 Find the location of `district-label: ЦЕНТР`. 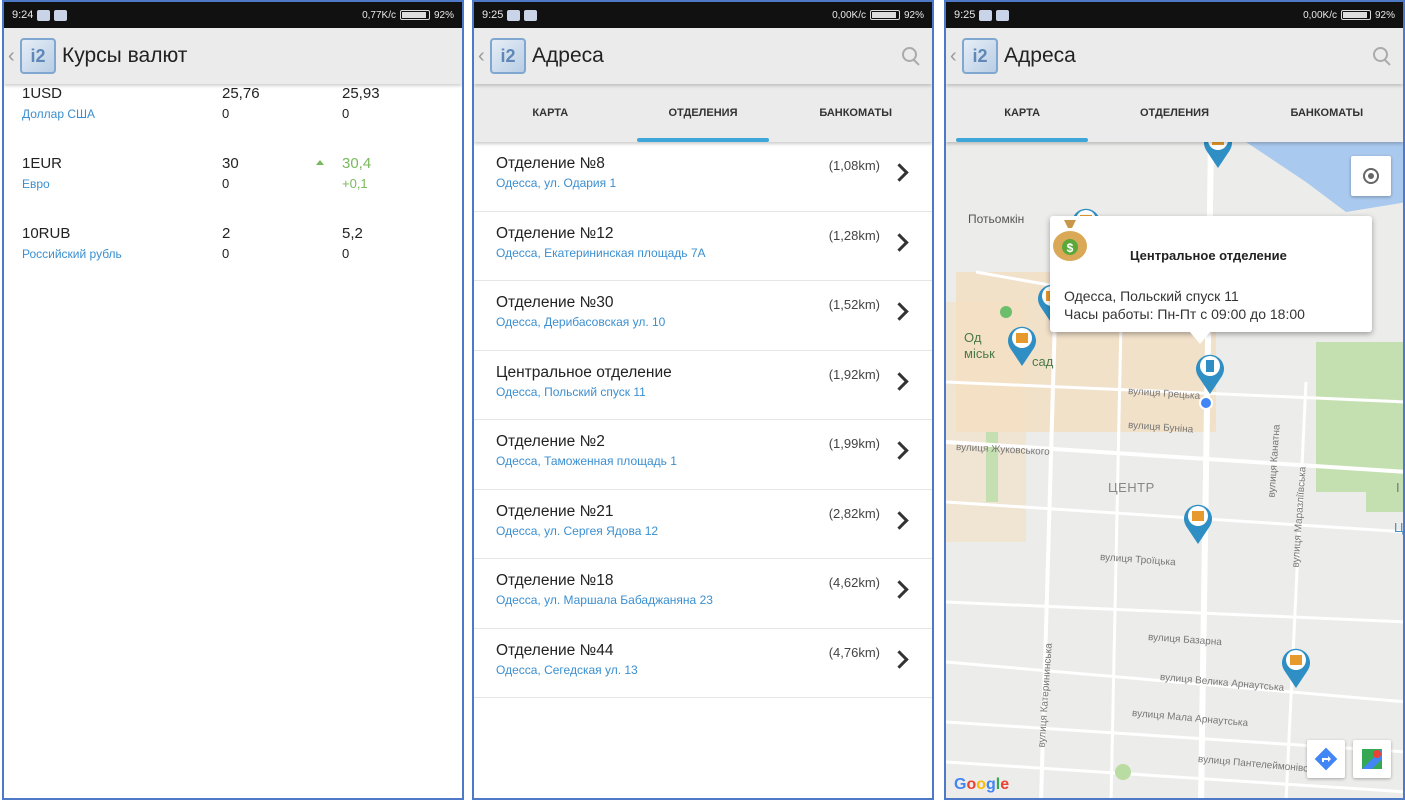

district-label: ЦЕНТР is located at coordinates (1131, 487).